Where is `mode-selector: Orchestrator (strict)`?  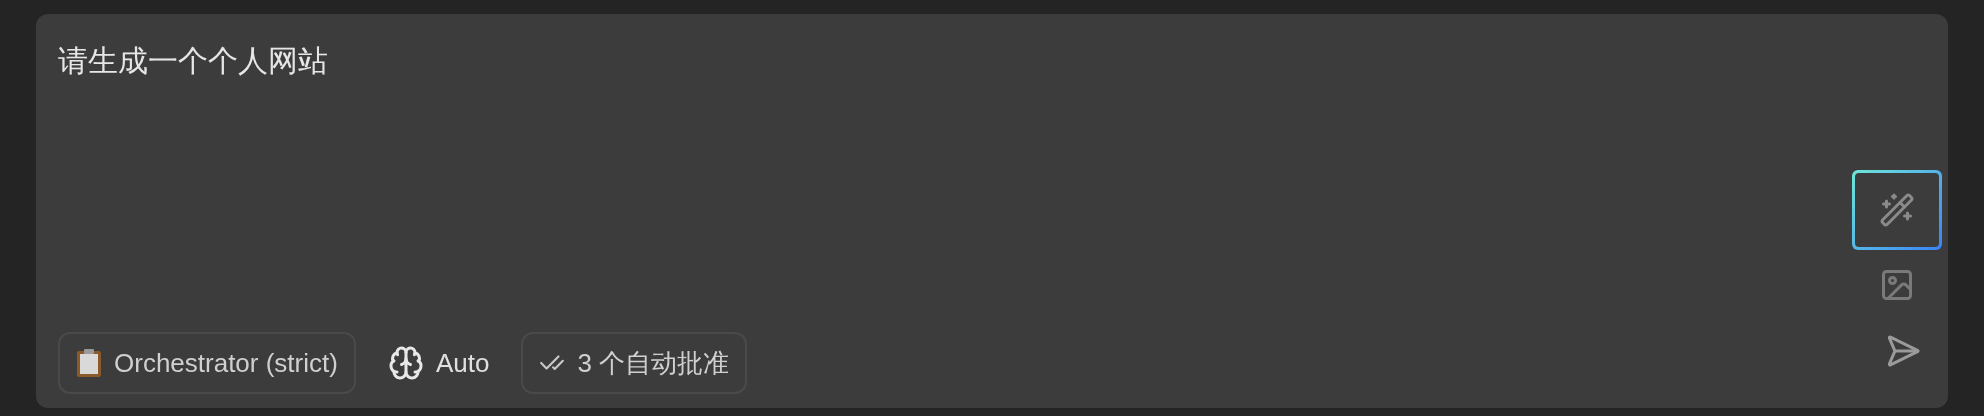 mode-selector: Orchestrator (strict) is located at coordinates (207, 363).